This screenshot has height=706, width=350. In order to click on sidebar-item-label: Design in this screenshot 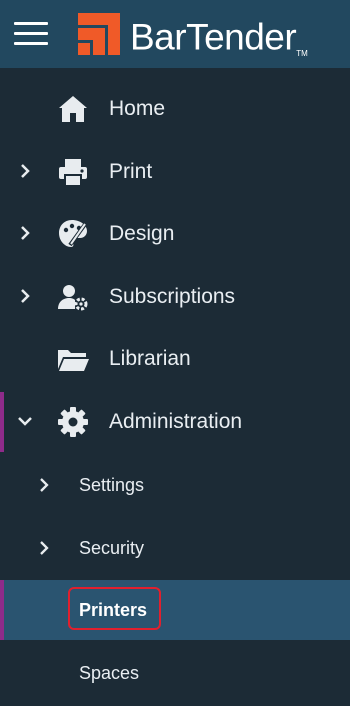, I will do `click(142, 233)`.